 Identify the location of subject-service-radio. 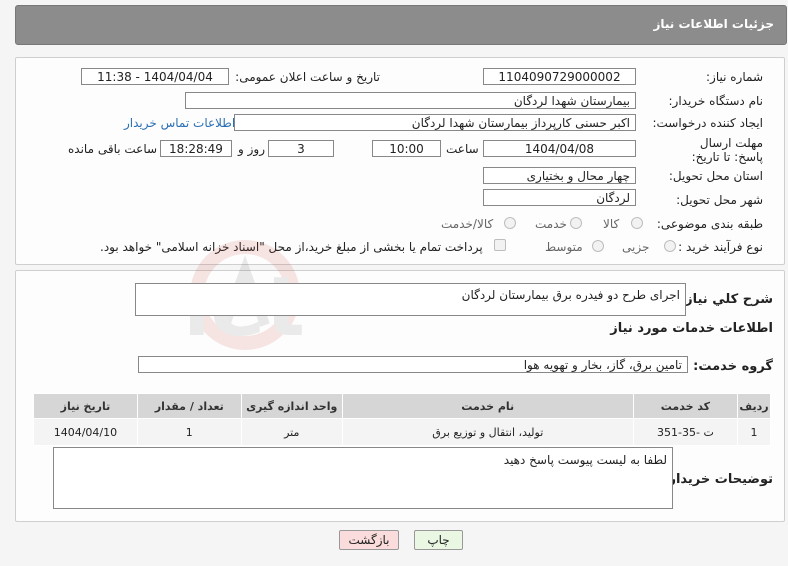
(576, 223).